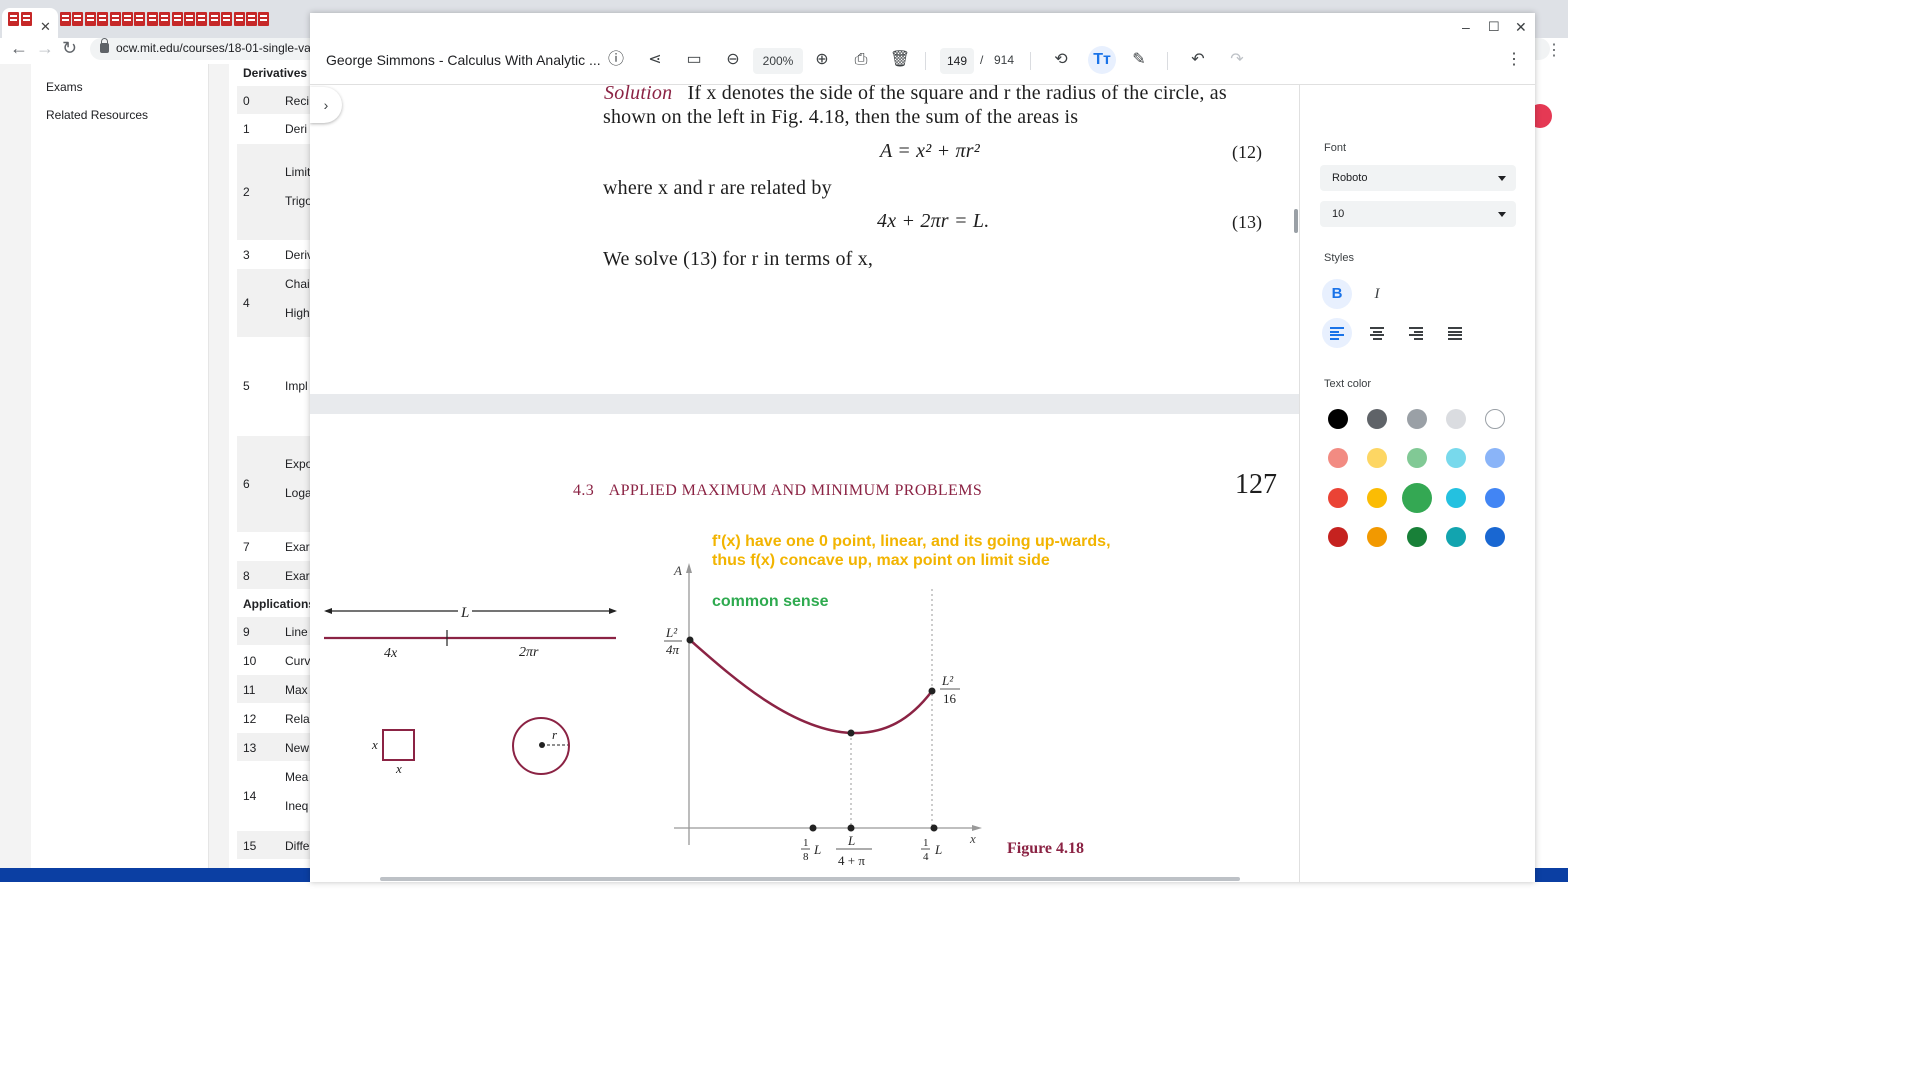  Describe the element at coordinates (277, 631) in the screenshot. I see `table-row: 9 Line` at that location.